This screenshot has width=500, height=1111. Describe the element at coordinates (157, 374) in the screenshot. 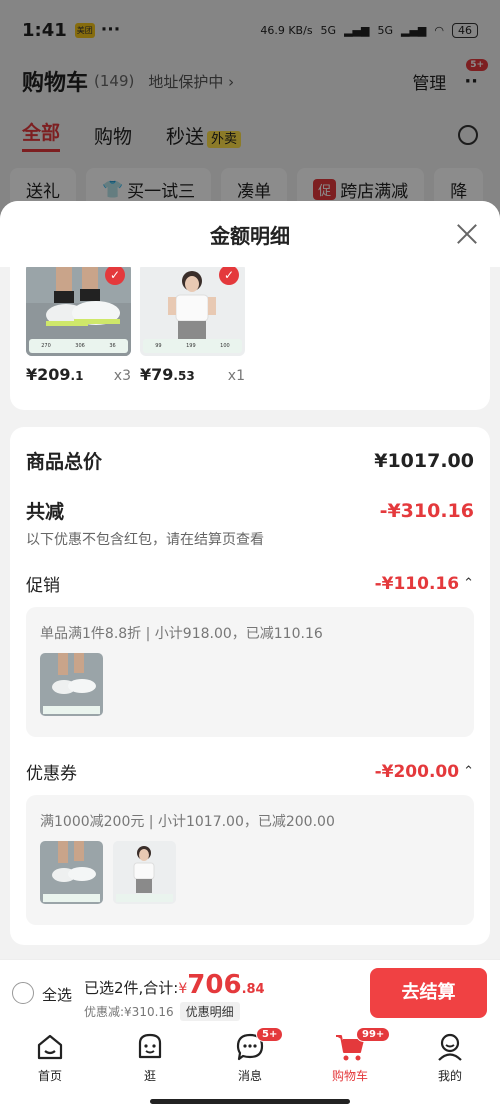

I see `product-price-main: ¥79` at that location.